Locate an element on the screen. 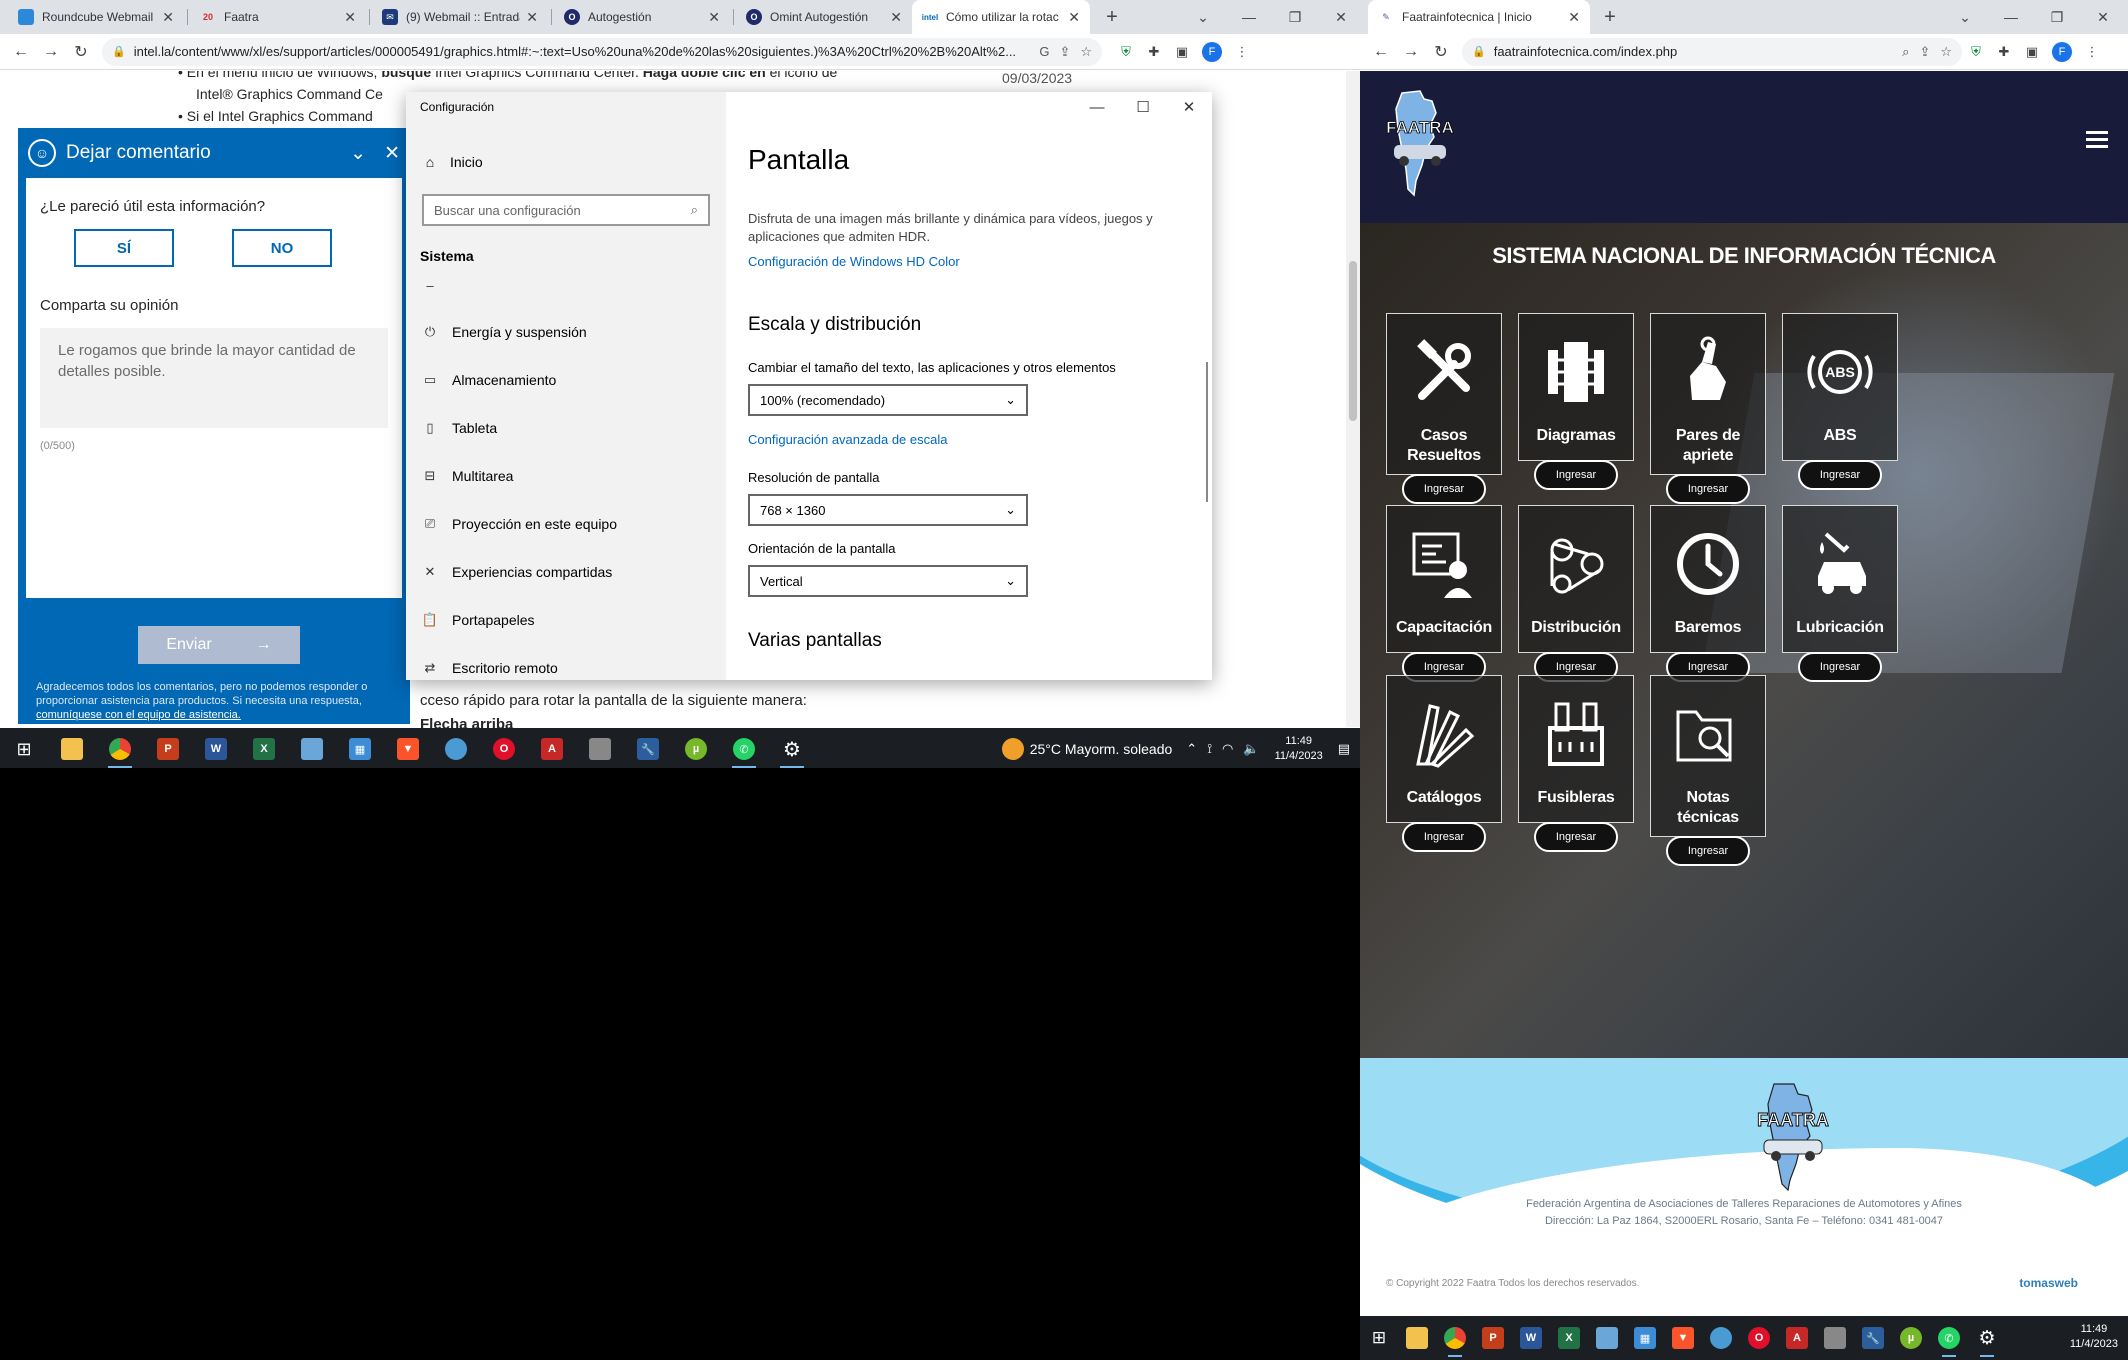 The image size is (2128, 1360). close-window-button: ✕ is located at coordinates (2103, 17).